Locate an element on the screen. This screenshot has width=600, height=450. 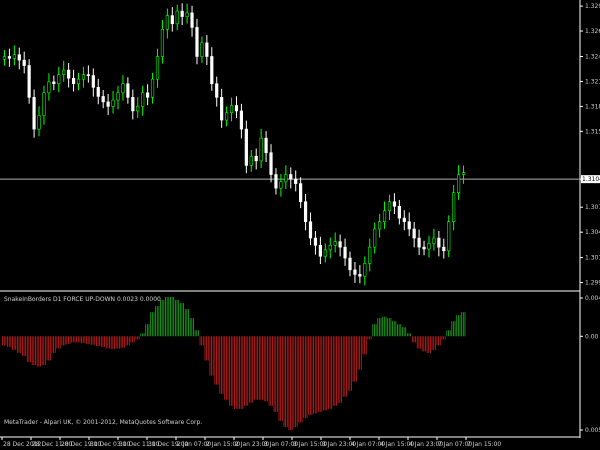
indicator-tick-label: 0.0058 is located at coordinates (592, 430).